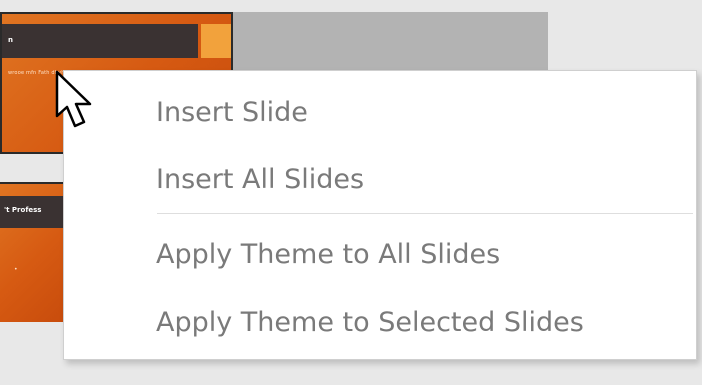 This screenshot has width=702, height=385. What do you see at coordinates (380, 255) in the screenshot?
I see `menu-item-apply-theme-all: Apply Theme to All Slides` at bounding box center [380, 255].